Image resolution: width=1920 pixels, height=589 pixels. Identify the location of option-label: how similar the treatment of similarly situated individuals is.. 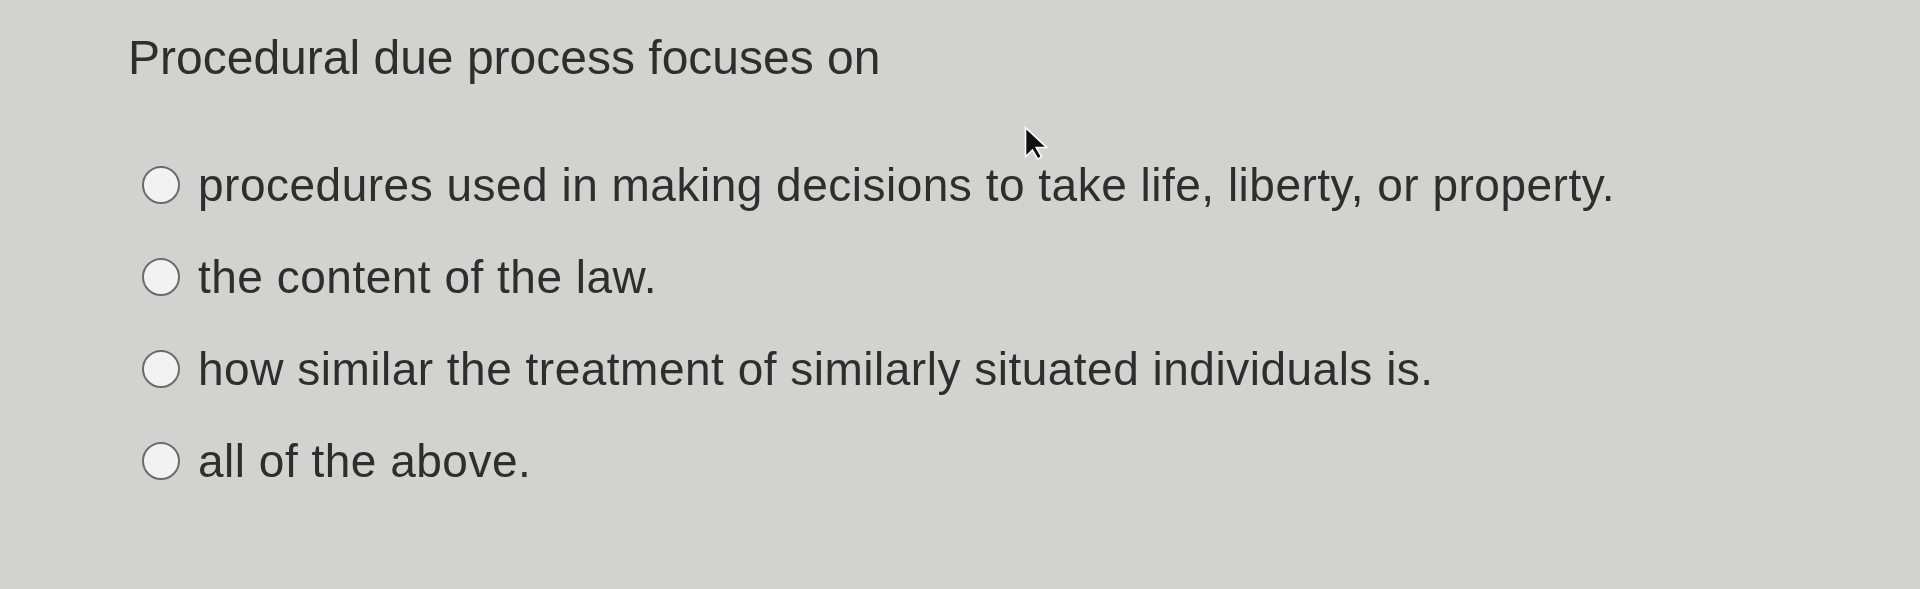
(816, 369).